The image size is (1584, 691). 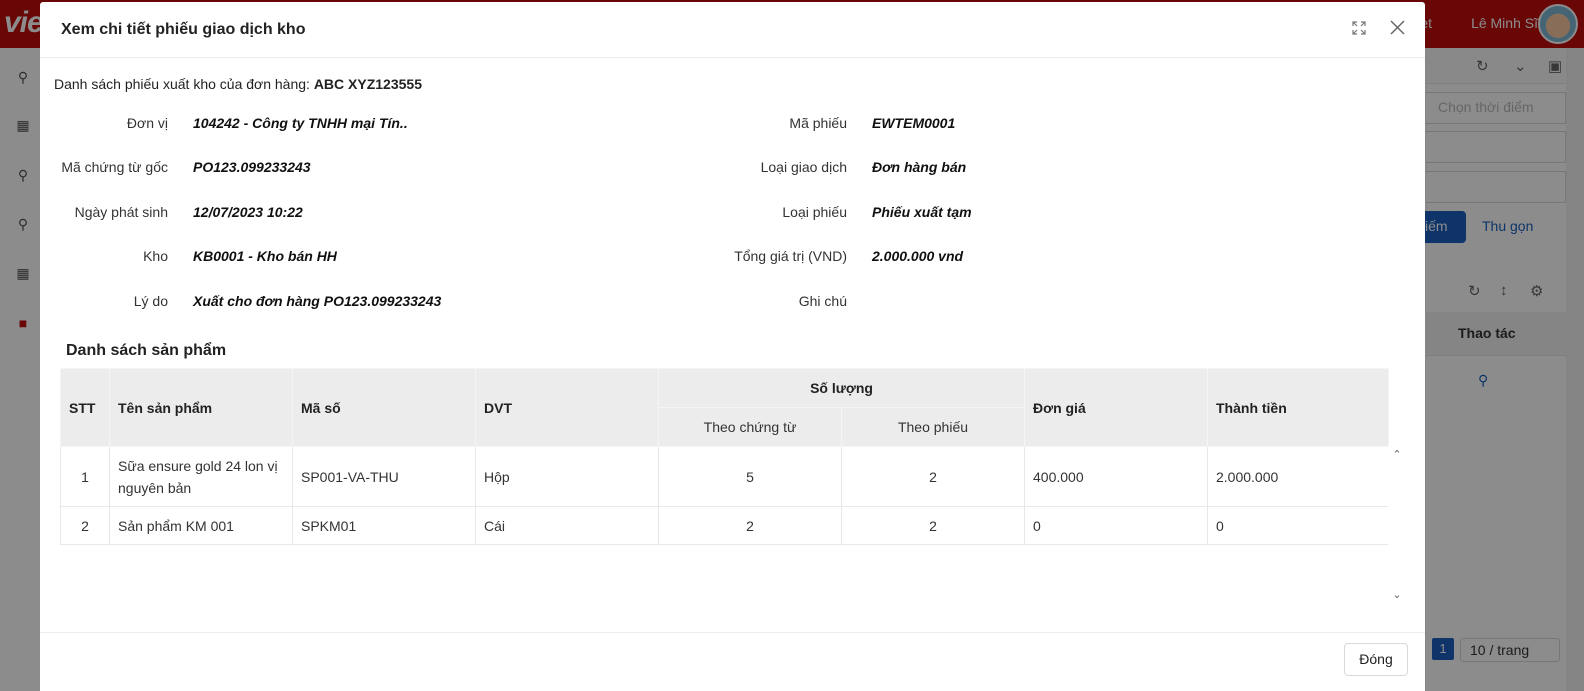 I want to click on warehouse-value: KB0001 - Kho bán HH, so click(x=265, y=256).